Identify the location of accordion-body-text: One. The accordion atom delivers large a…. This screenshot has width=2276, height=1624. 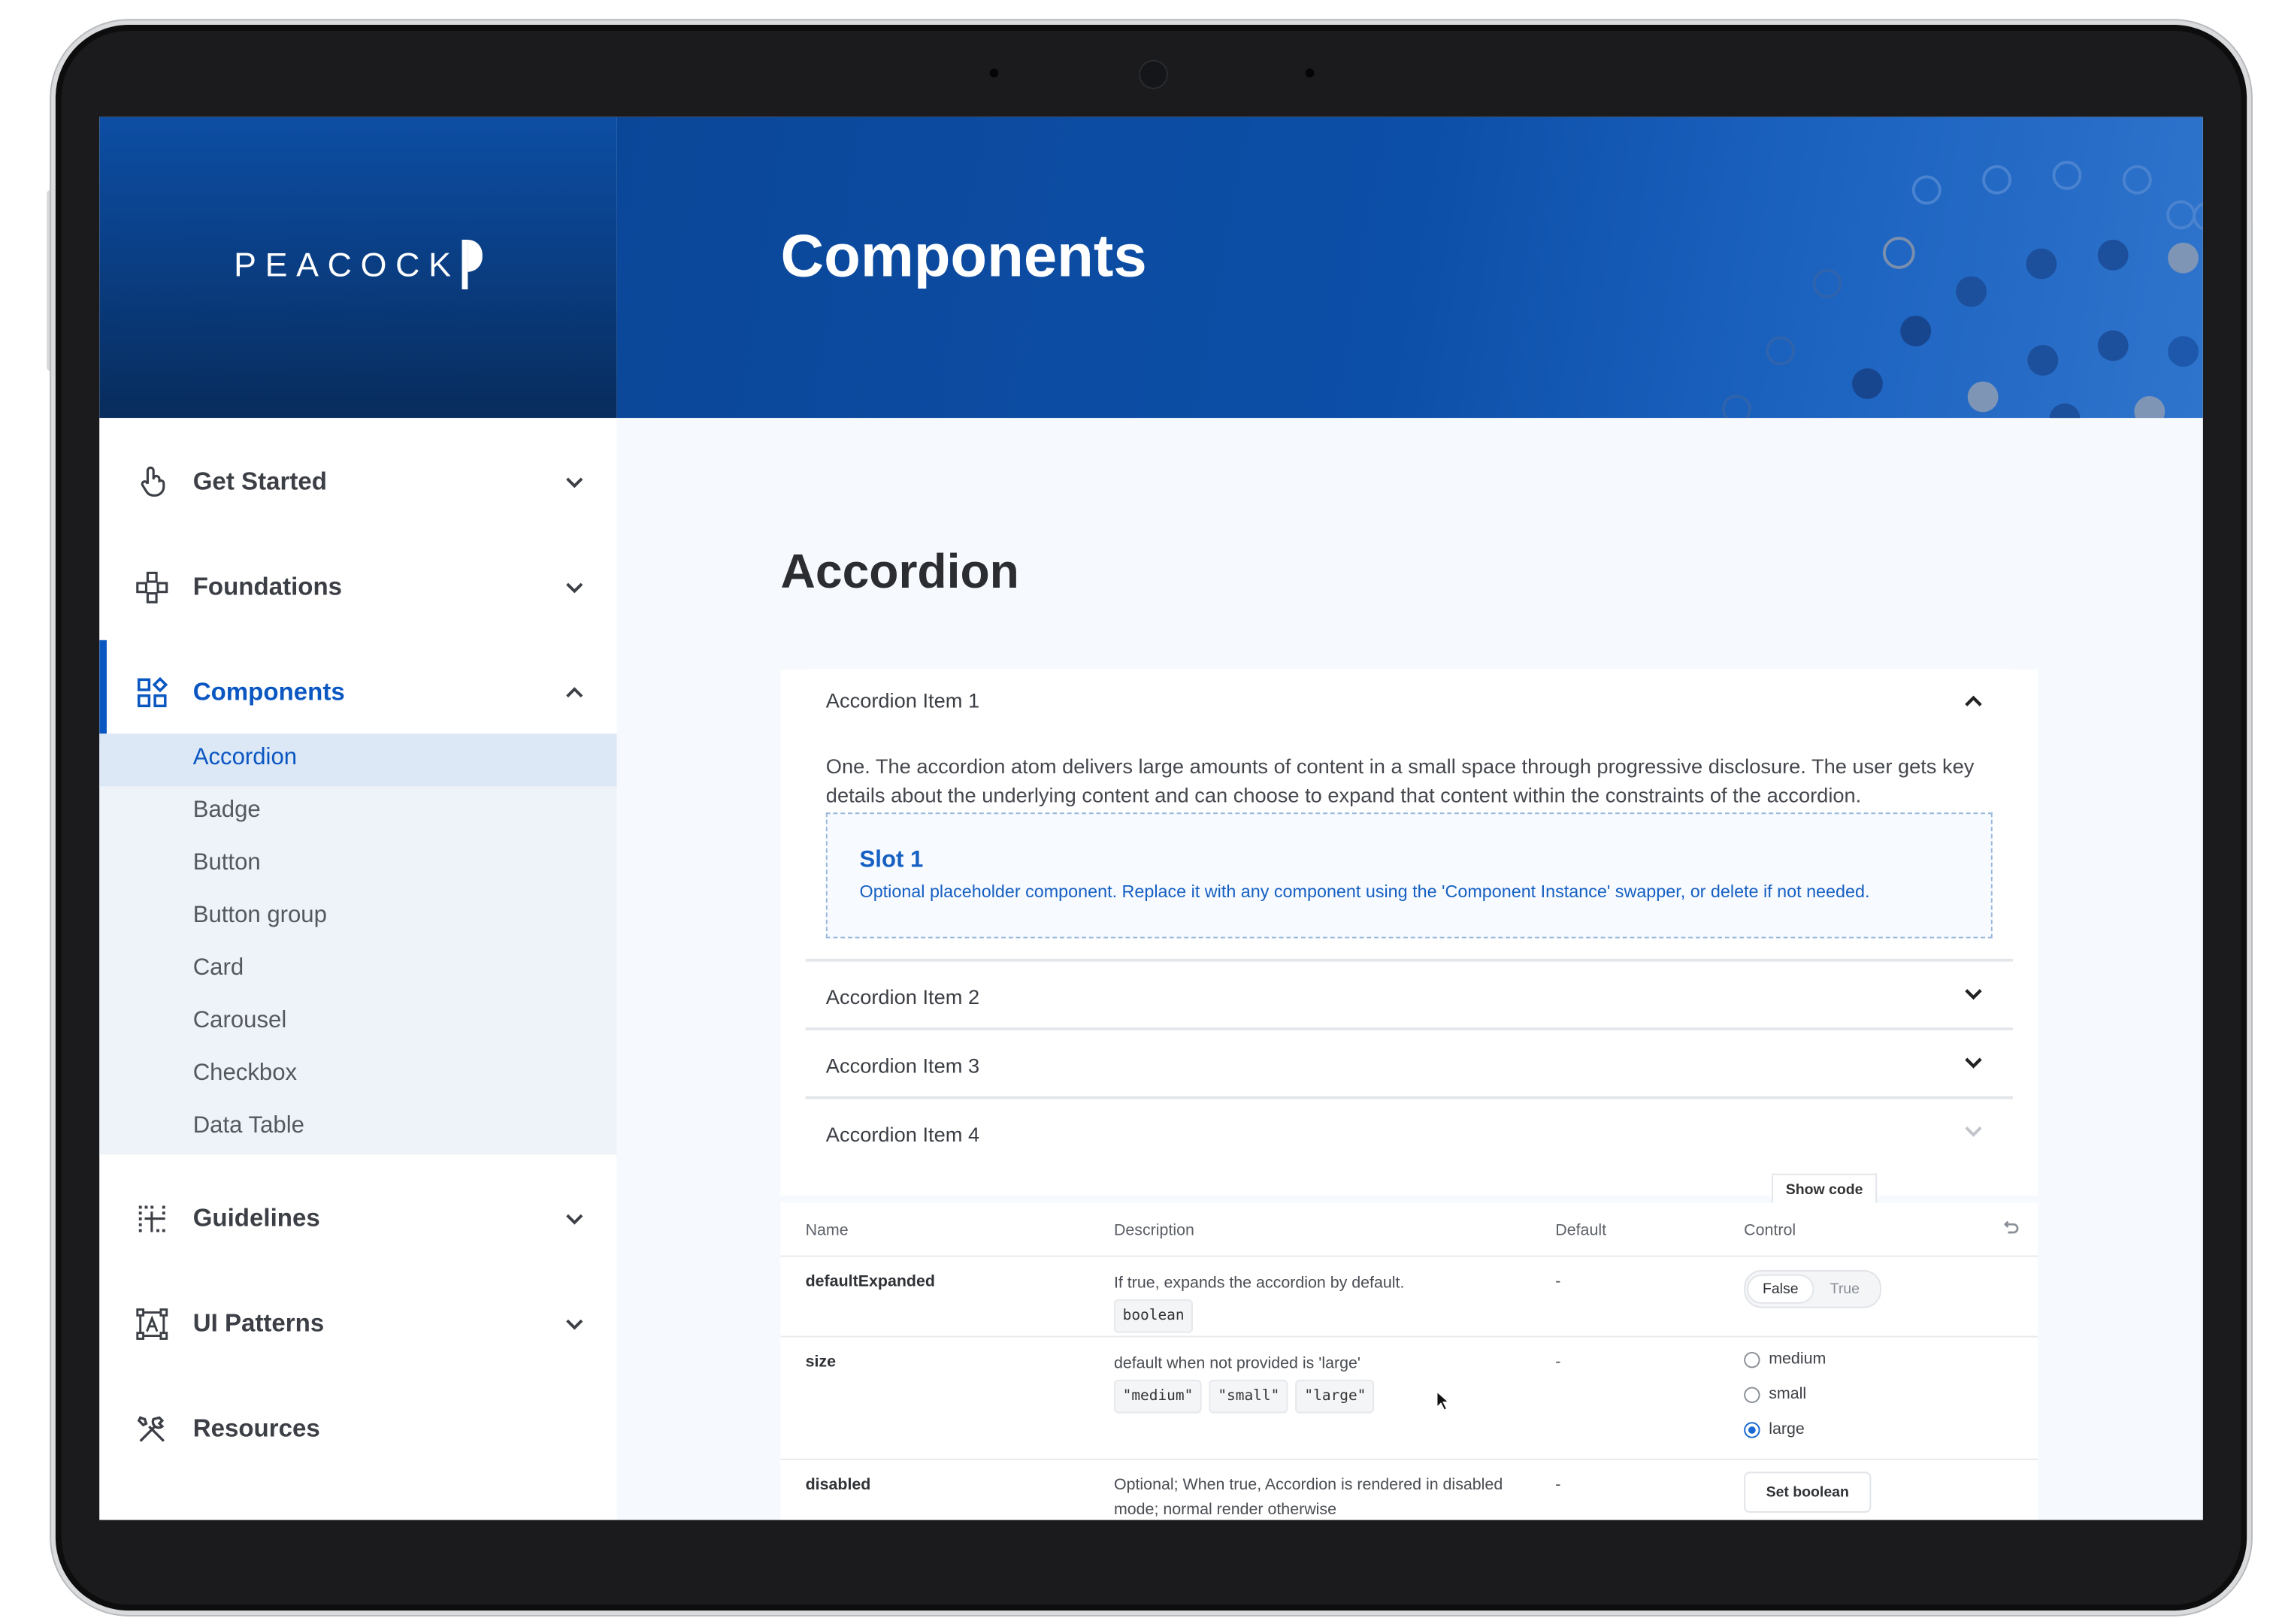
(1400, 780).